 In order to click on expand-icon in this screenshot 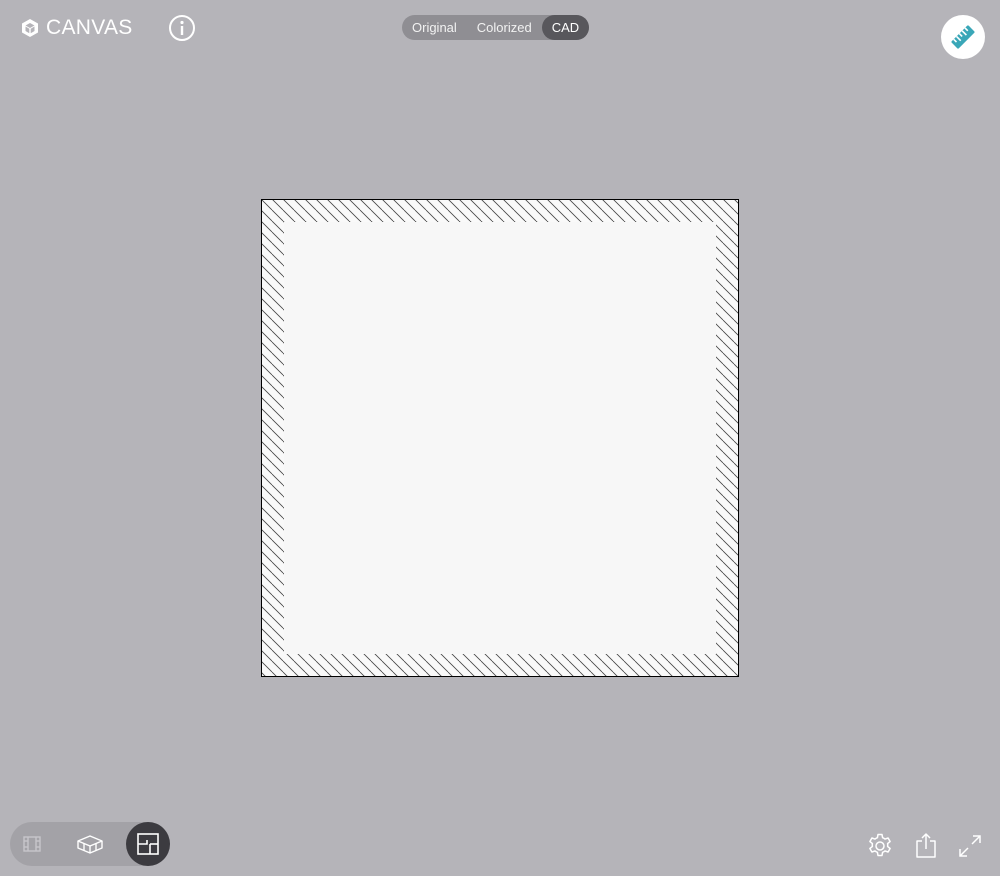, I will do `click(970, 846)`.